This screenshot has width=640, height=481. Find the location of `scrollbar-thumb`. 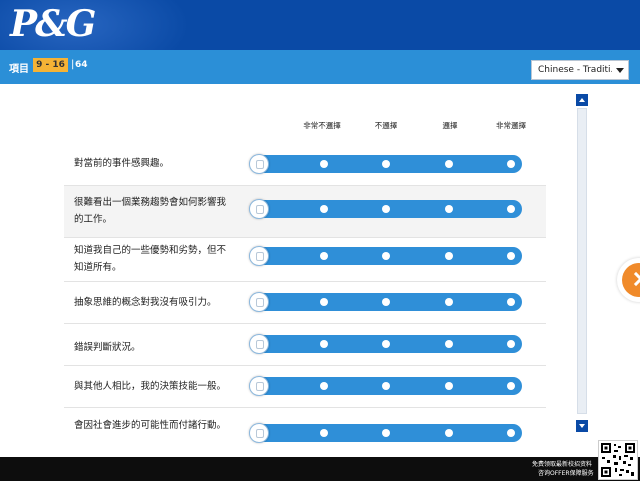

scrollbar-thumb is located at coordinates (582, 261).